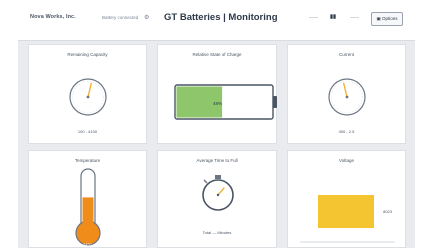 Image resolution: width=430 pixels, height=249 pixels. Describe the element at coordinates (120, 17) in the screenshot. I see `connection-status: Battery connected` at that location.